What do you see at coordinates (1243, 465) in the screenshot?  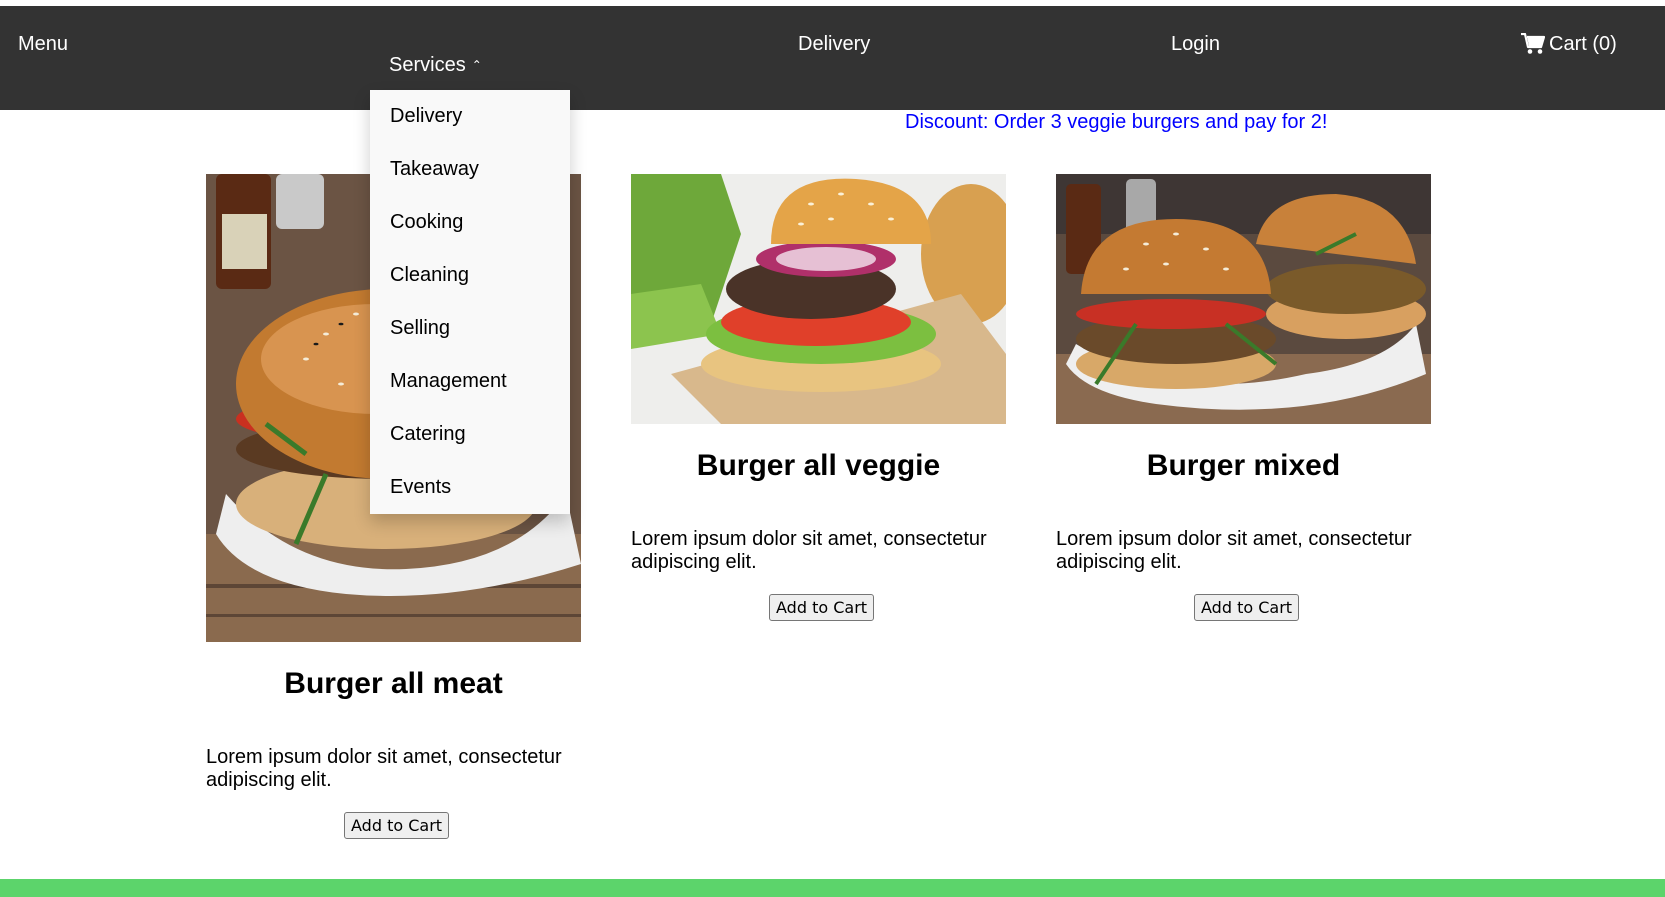 I see `product-title: Burger mixed` at bounding box center [1243, 465].